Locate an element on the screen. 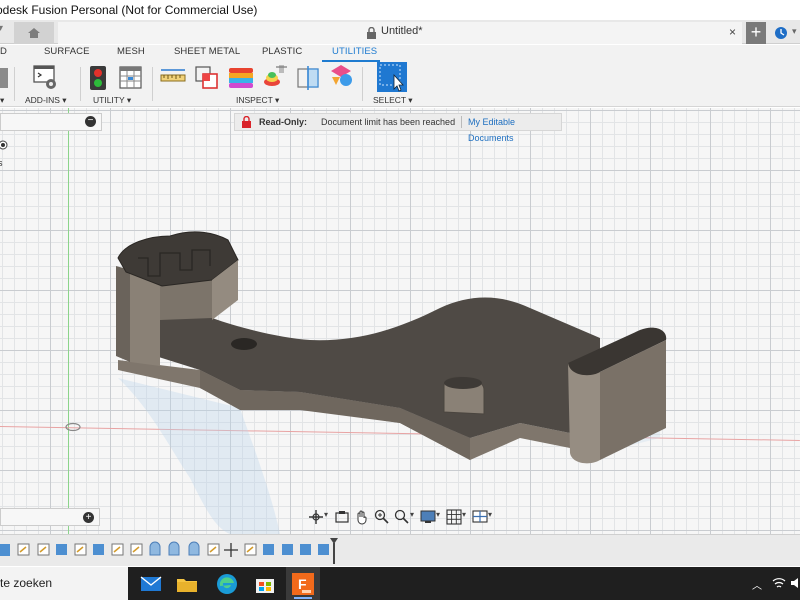 The width and height of the screenshot is (800, 600). tab-plastic: PLASTIC is located at coordinates (282, 51).